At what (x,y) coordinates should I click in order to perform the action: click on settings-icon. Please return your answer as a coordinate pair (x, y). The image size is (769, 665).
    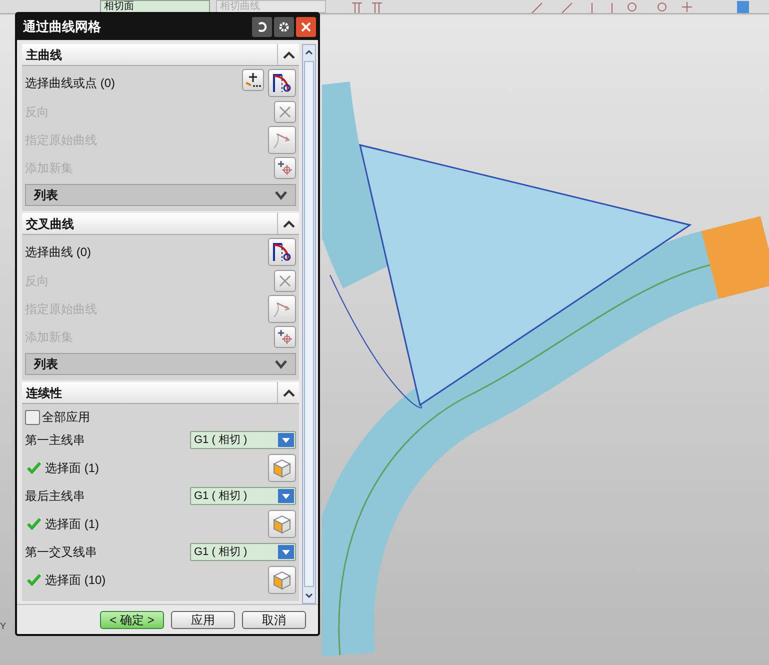
    Looking at the image, I should click on (284, 27).